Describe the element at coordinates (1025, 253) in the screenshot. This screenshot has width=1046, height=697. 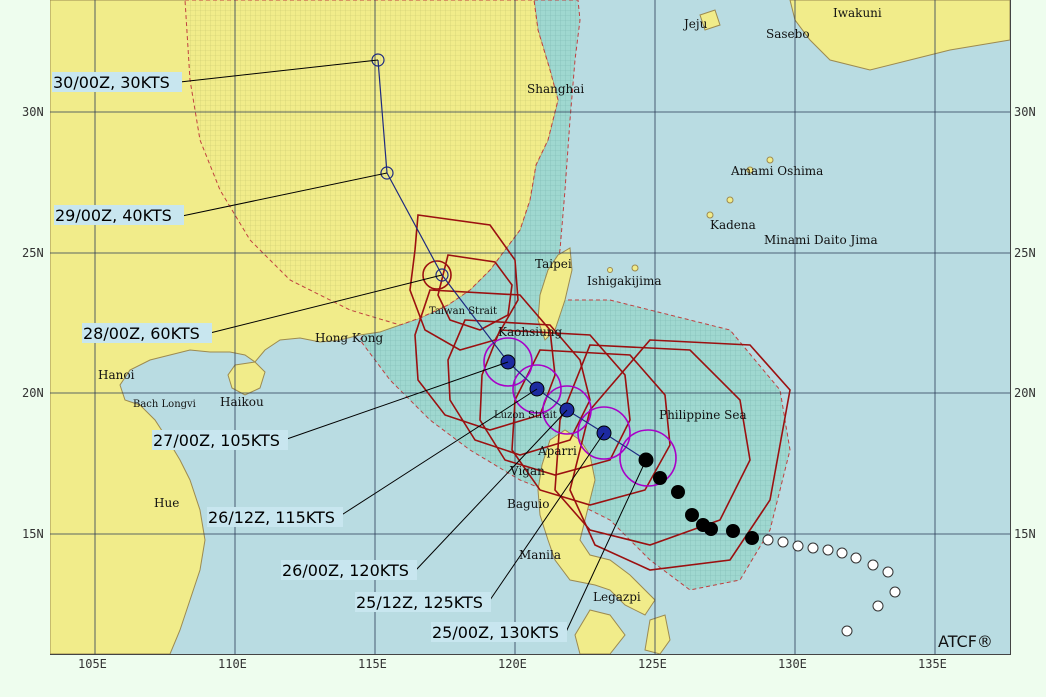
I see `lat-label-25n-right: 25N` at that location.